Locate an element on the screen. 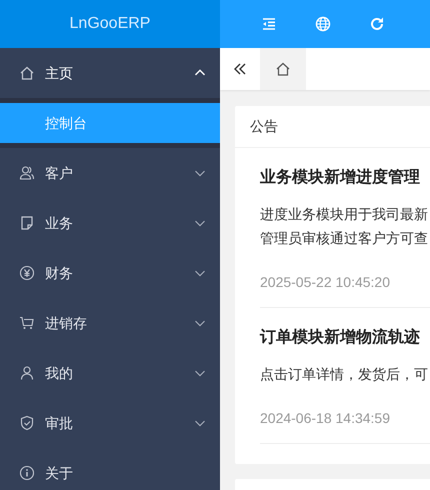 This screenshot has width=430, height=490. sidebar-item: 进销存 is located at coordinates (110, 323).